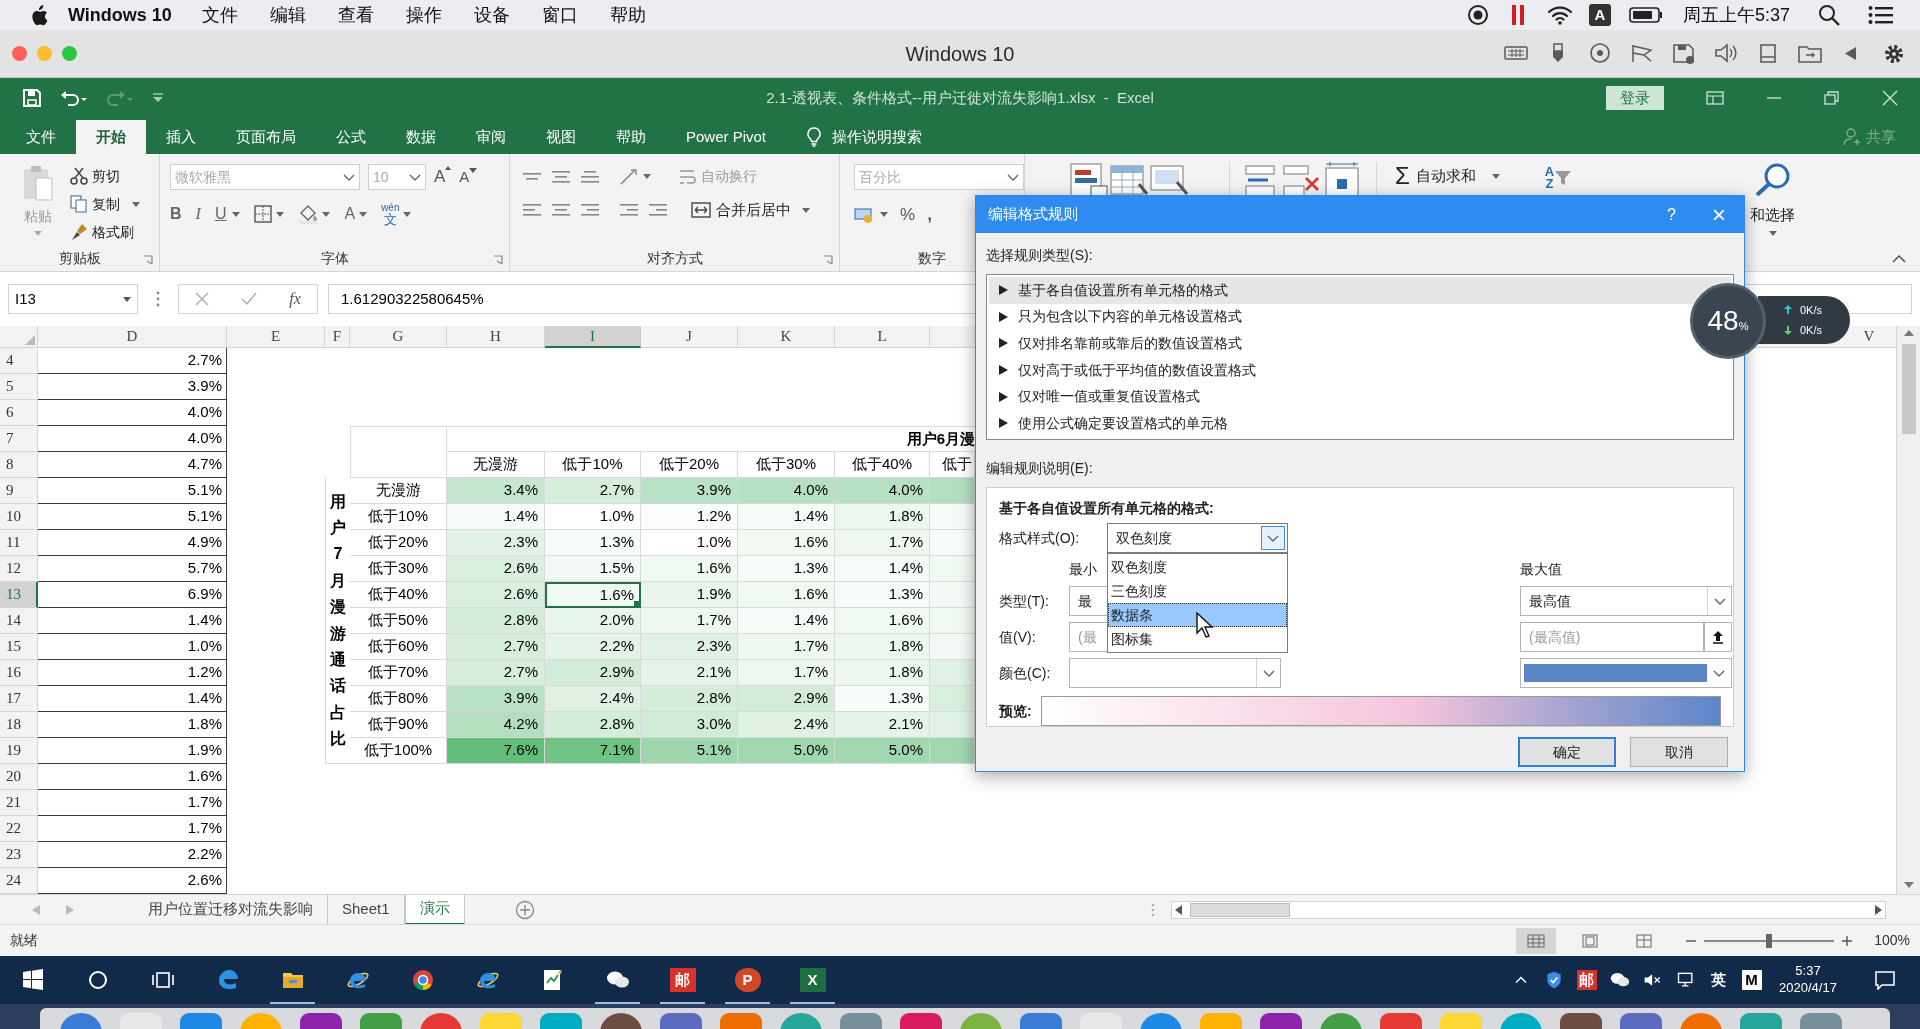 The image size is (1920, 1029). Describe the element at coordinates (1024, 601) in the screenshot. I see `field-label: 类型(T):` at that location.